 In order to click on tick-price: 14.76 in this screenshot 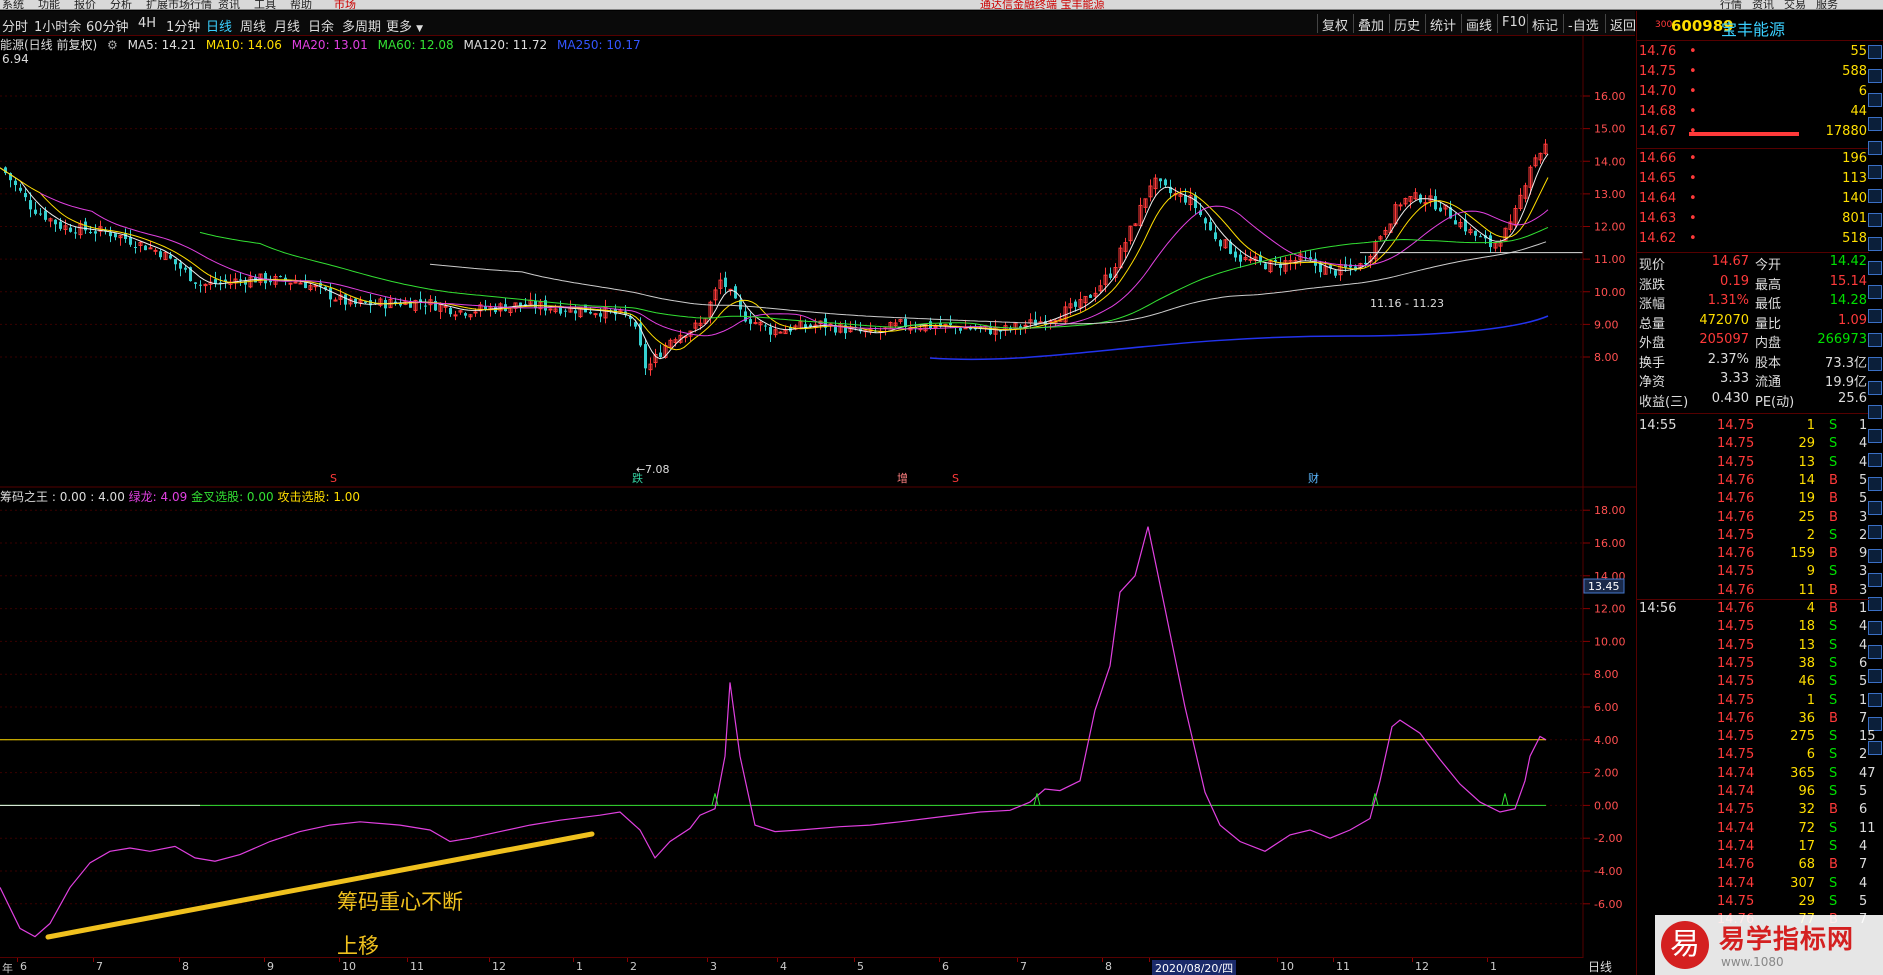, I will do `click(1736, 499)`.